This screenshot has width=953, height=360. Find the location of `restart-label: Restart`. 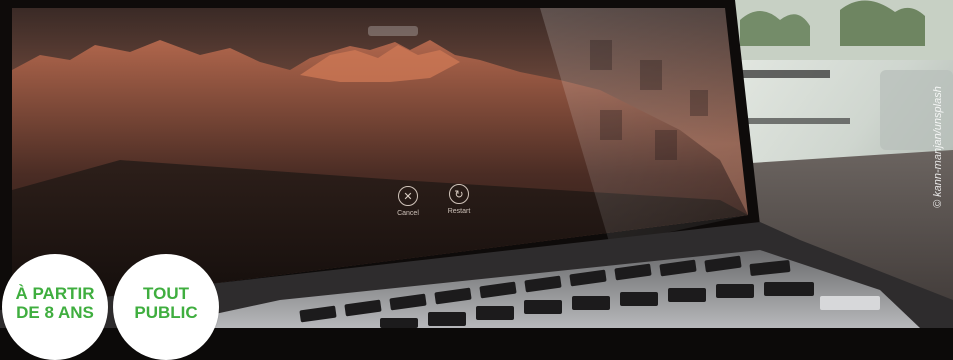

restart-label: Restart is located at coordinates (459, 211).